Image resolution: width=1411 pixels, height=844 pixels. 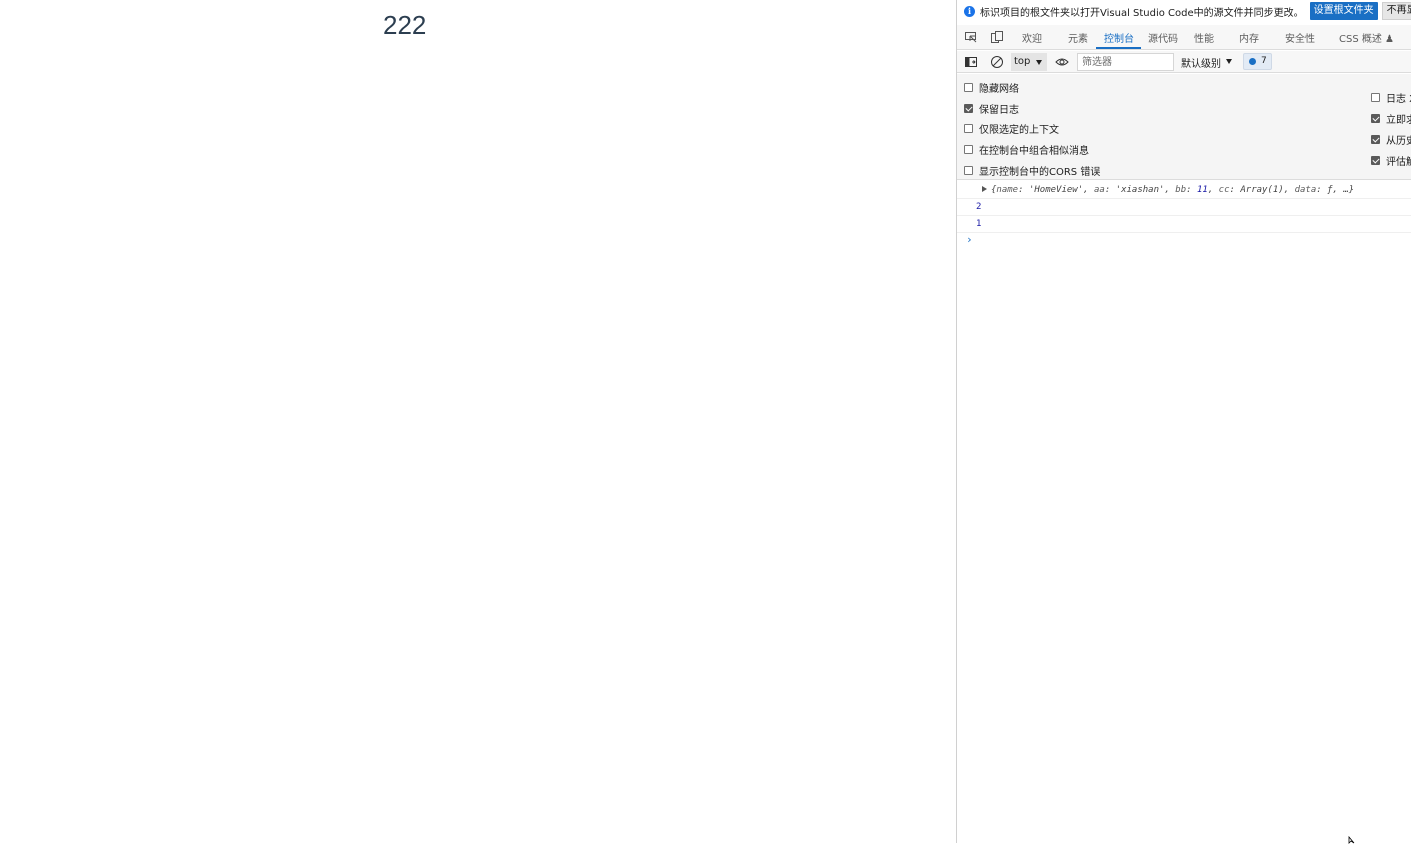 I want to click on tab-css-overview-label: CSS 概述, so click(x=1360, y=39).